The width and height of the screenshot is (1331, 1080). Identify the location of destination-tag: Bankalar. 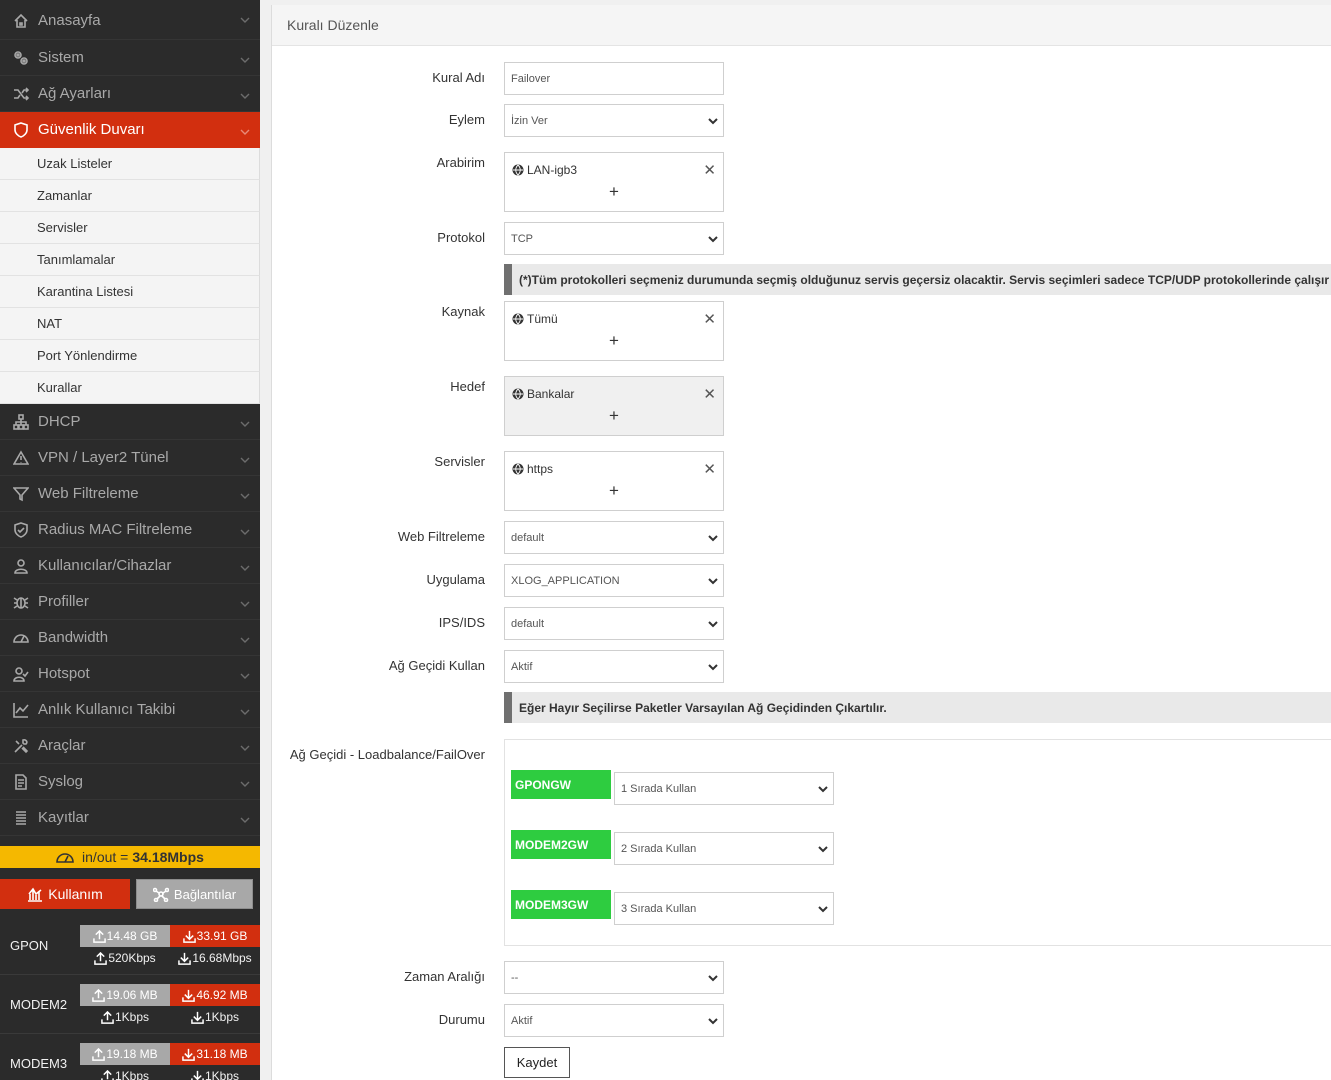
(543, 394).